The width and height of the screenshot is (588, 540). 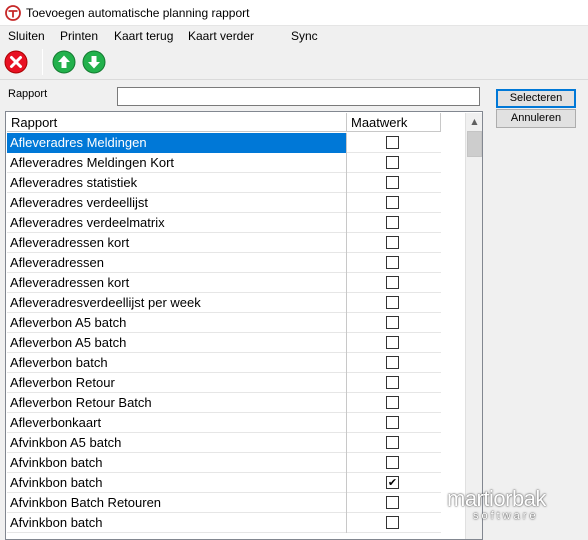 What do you see at coordinates (304, 36) in the screenshot?
I see `menu-sync: Sync` at bounding box center [304, 36].